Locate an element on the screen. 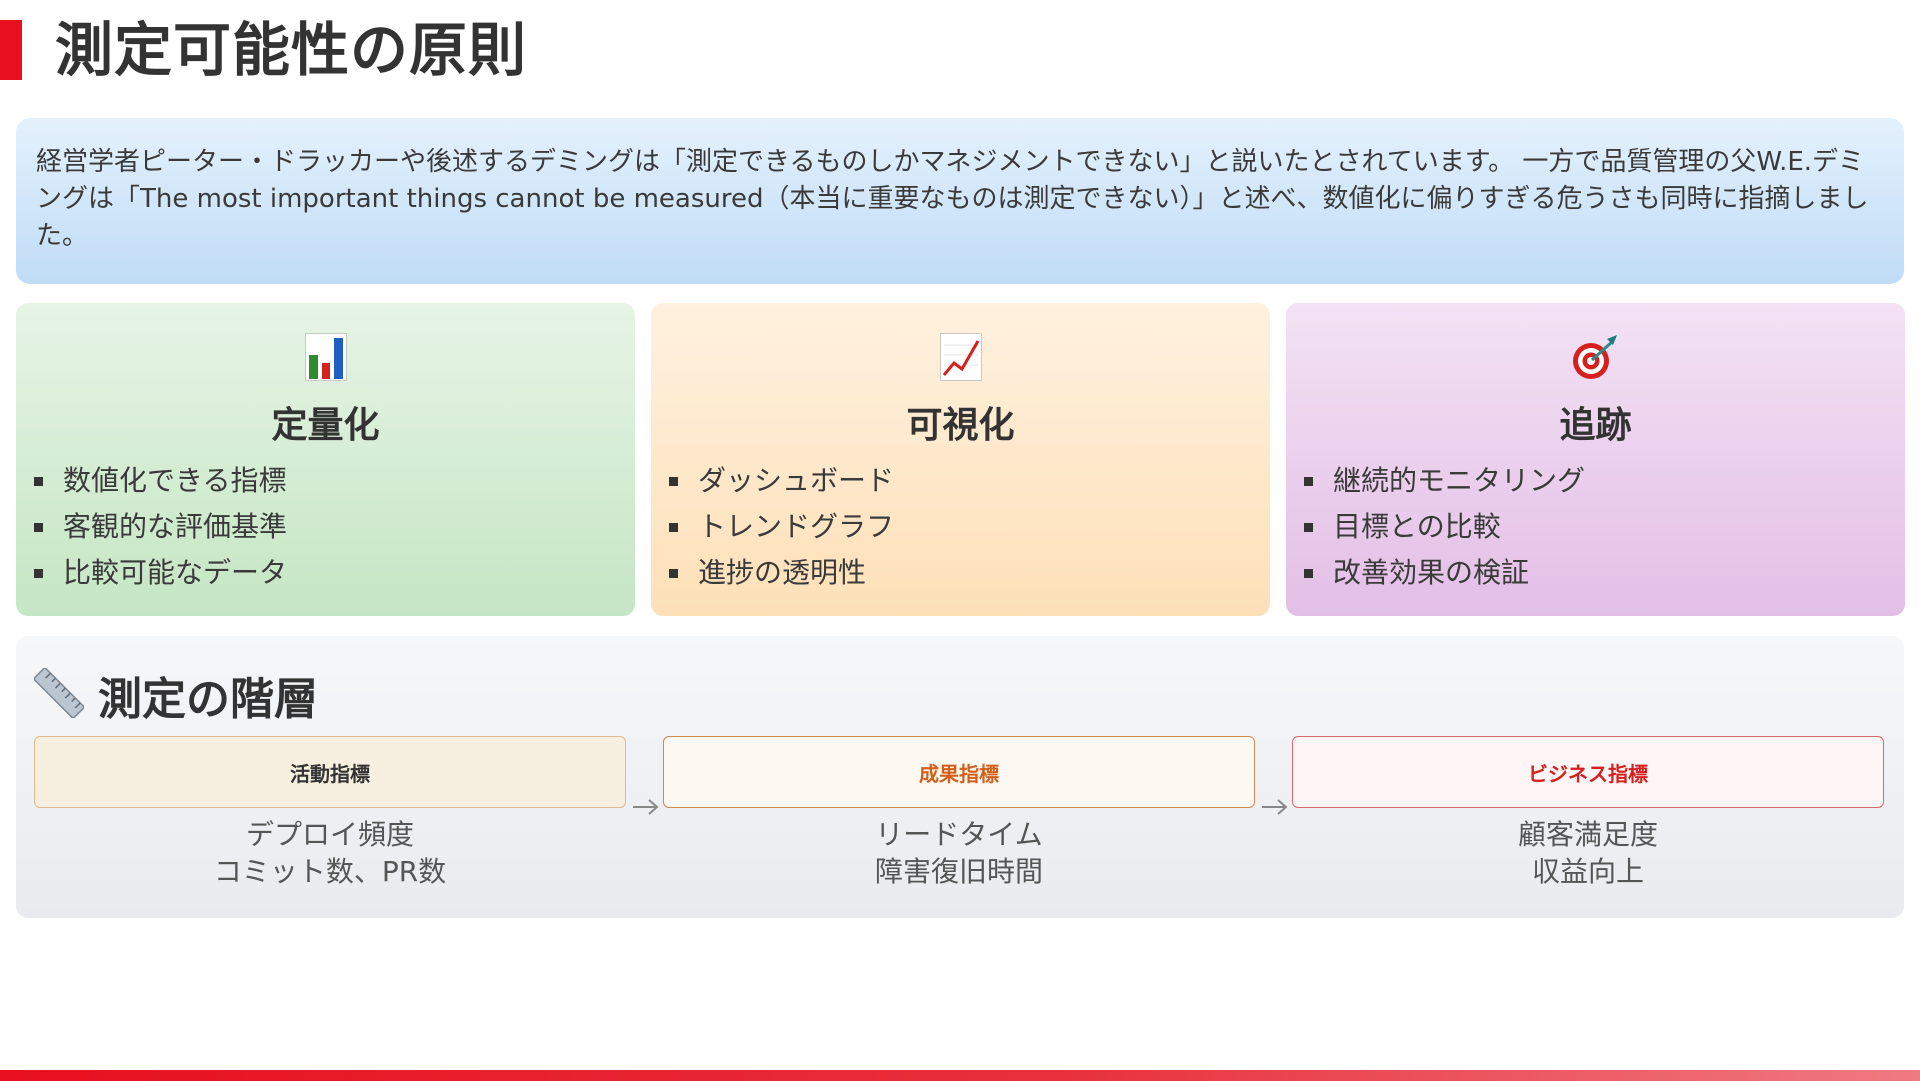 The width and height of the screenshot is (1920, 1081). trend-chart-icon is located at coordinates (960, 357).